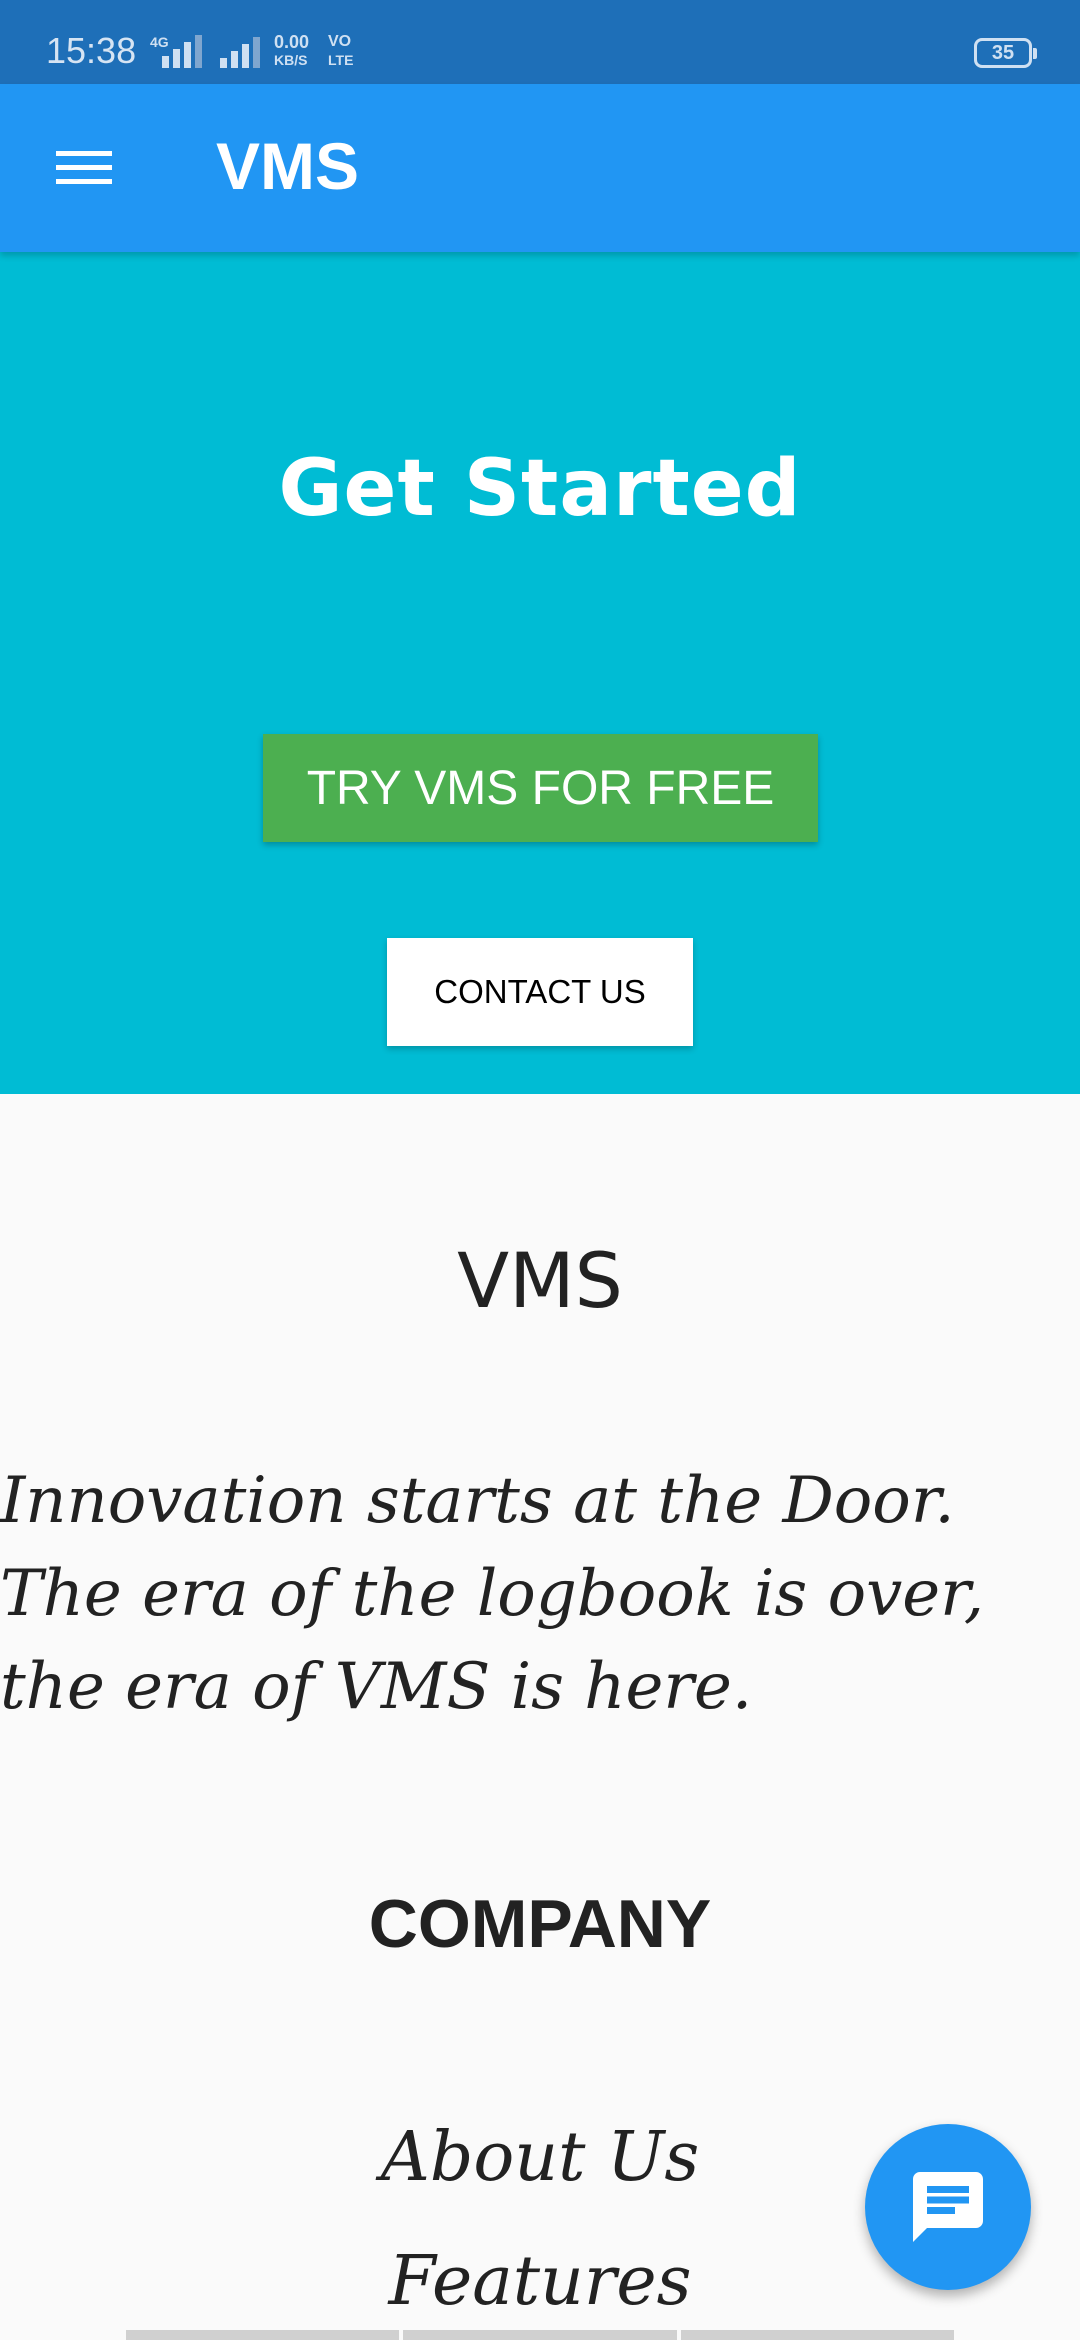 The image size is (1080, 2340). What do you see at coordinates (540, 2335) in the screenshot?
I see `bottom-navigation-hint` at bounding box center [540, 2335].